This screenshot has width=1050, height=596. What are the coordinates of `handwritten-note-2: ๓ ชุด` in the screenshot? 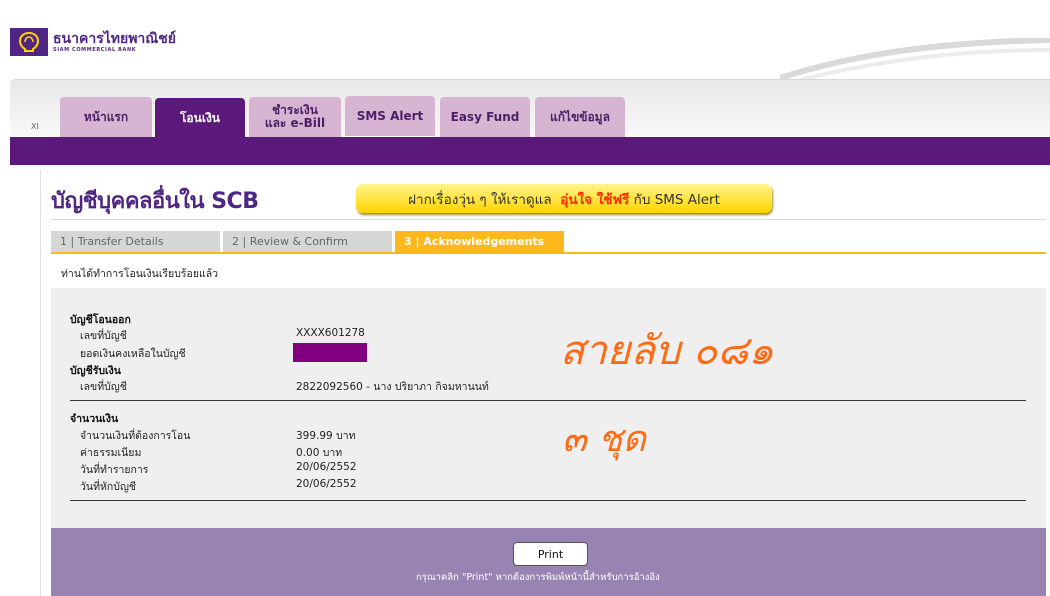 It's located at (604, 439).